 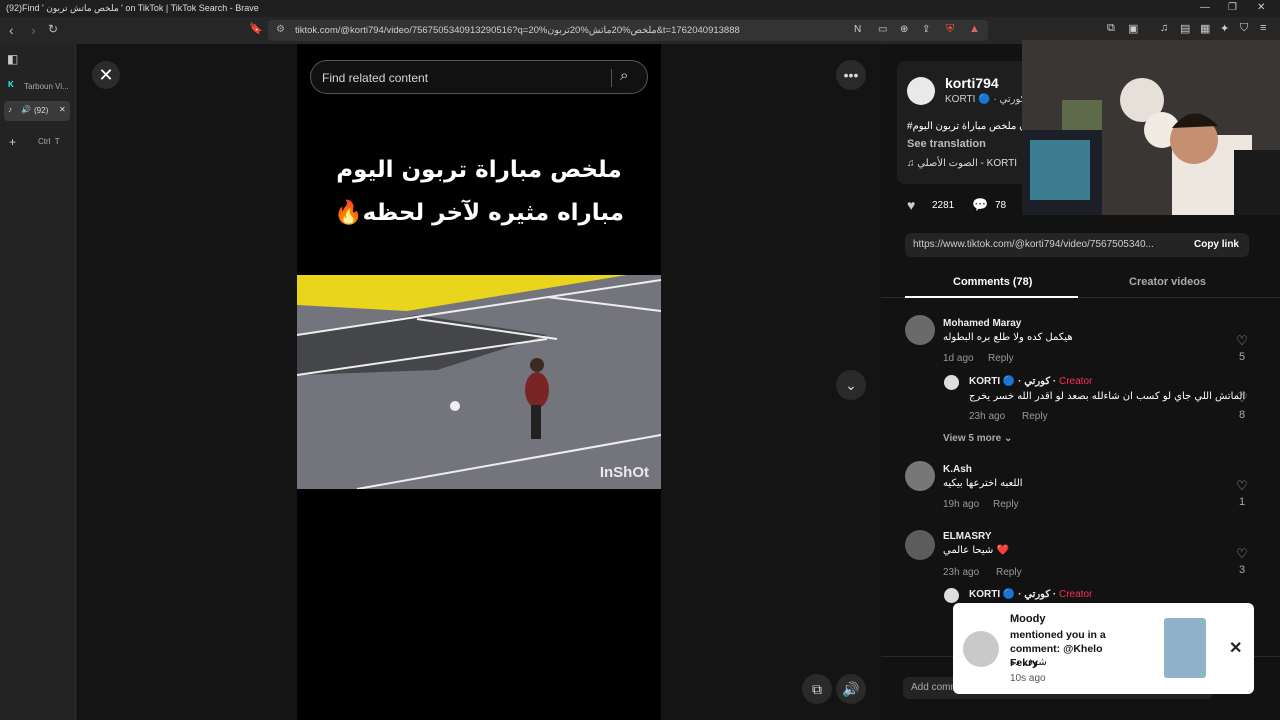 What do you see at coordinates (851, 385) in the screenshot?
I see `next-video-button: ⌄` at bounding box center [851, 385].